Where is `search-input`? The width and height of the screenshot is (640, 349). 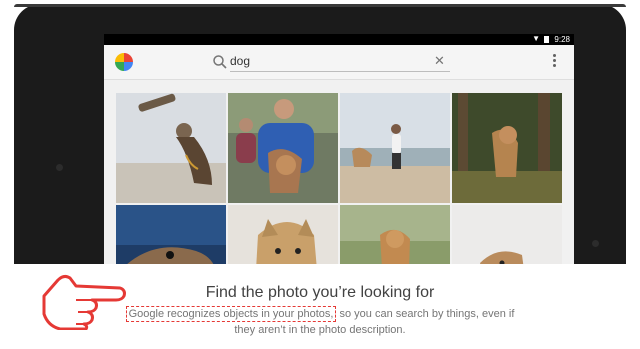 search-input is located at coordinates (340, 61).